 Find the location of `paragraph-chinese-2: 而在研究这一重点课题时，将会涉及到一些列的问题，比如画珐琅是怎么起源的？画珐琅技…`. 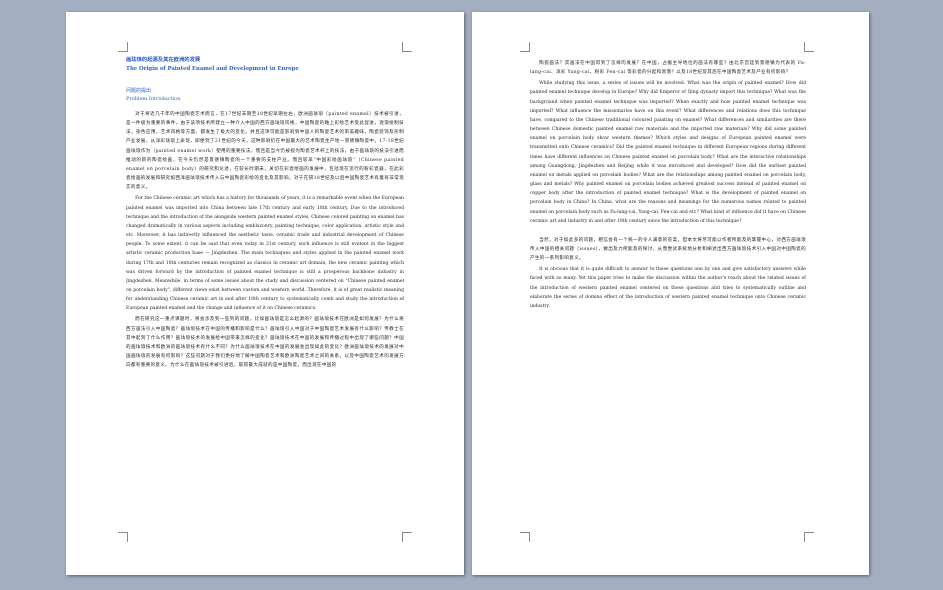

paragraph-chinese-2: 而在研究这一重点课题时，将会涉及到一些列的问题，比如画珐琅是怎么起源的？画珐琅技… is located at coordinates (265, 343).